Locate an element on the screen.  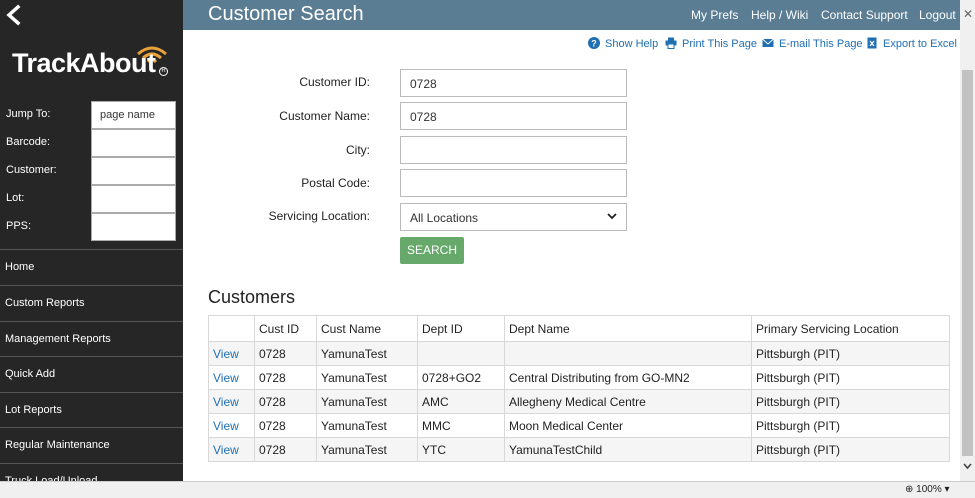
email-icon is located at coordinates (768, 43).